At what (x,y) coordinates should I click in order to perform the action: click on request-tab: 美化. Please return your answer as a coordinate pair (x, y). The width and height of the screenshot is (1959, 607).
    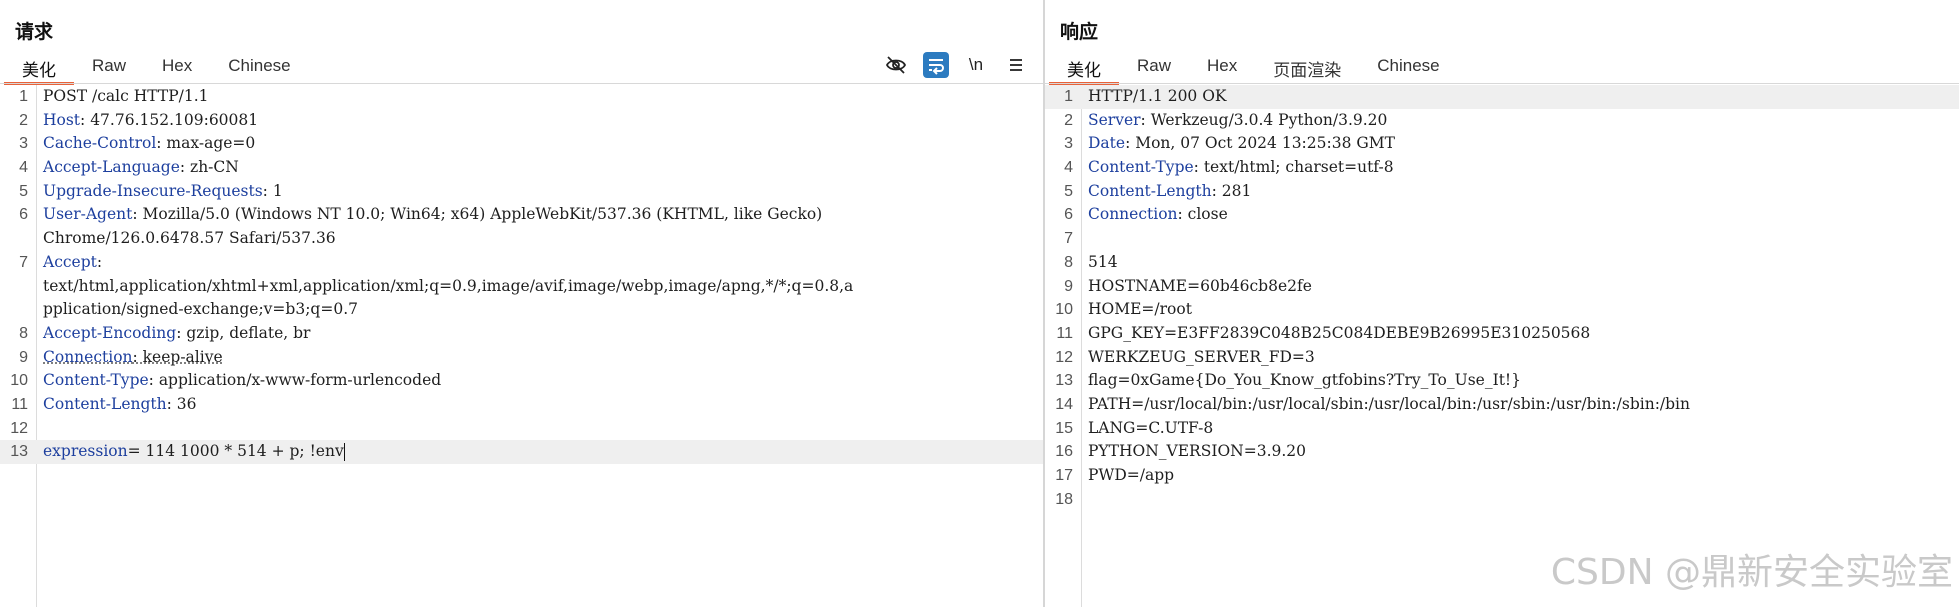
    Looking at the image, I should click on (39, 68).